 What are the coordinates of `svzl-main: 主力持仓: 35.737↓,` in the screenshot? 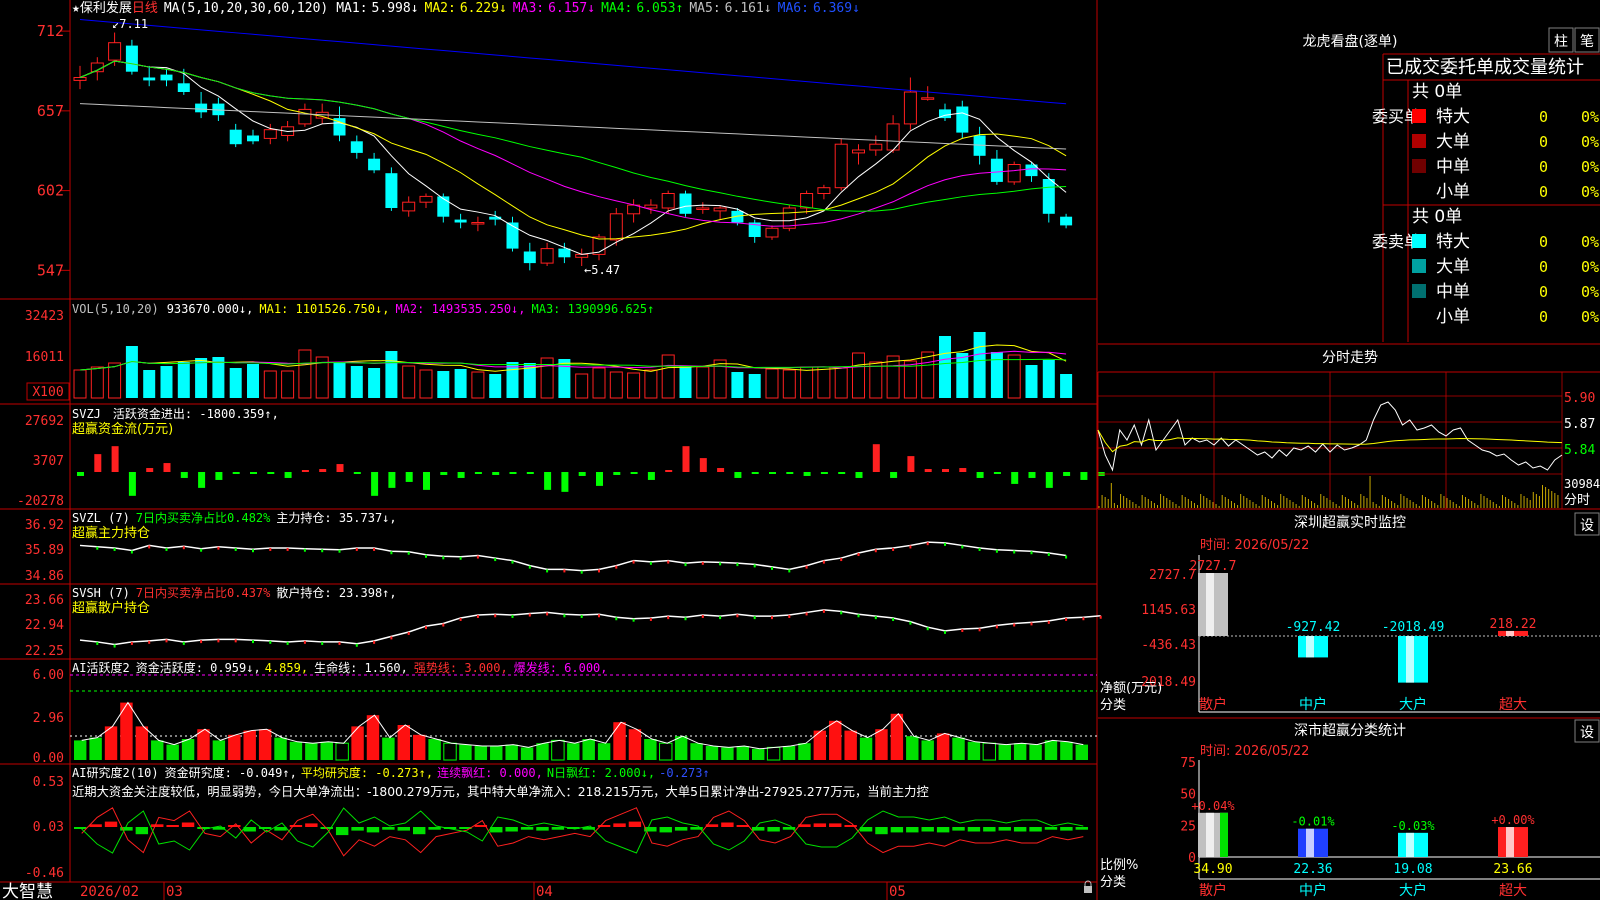 It's located at (336, 517).